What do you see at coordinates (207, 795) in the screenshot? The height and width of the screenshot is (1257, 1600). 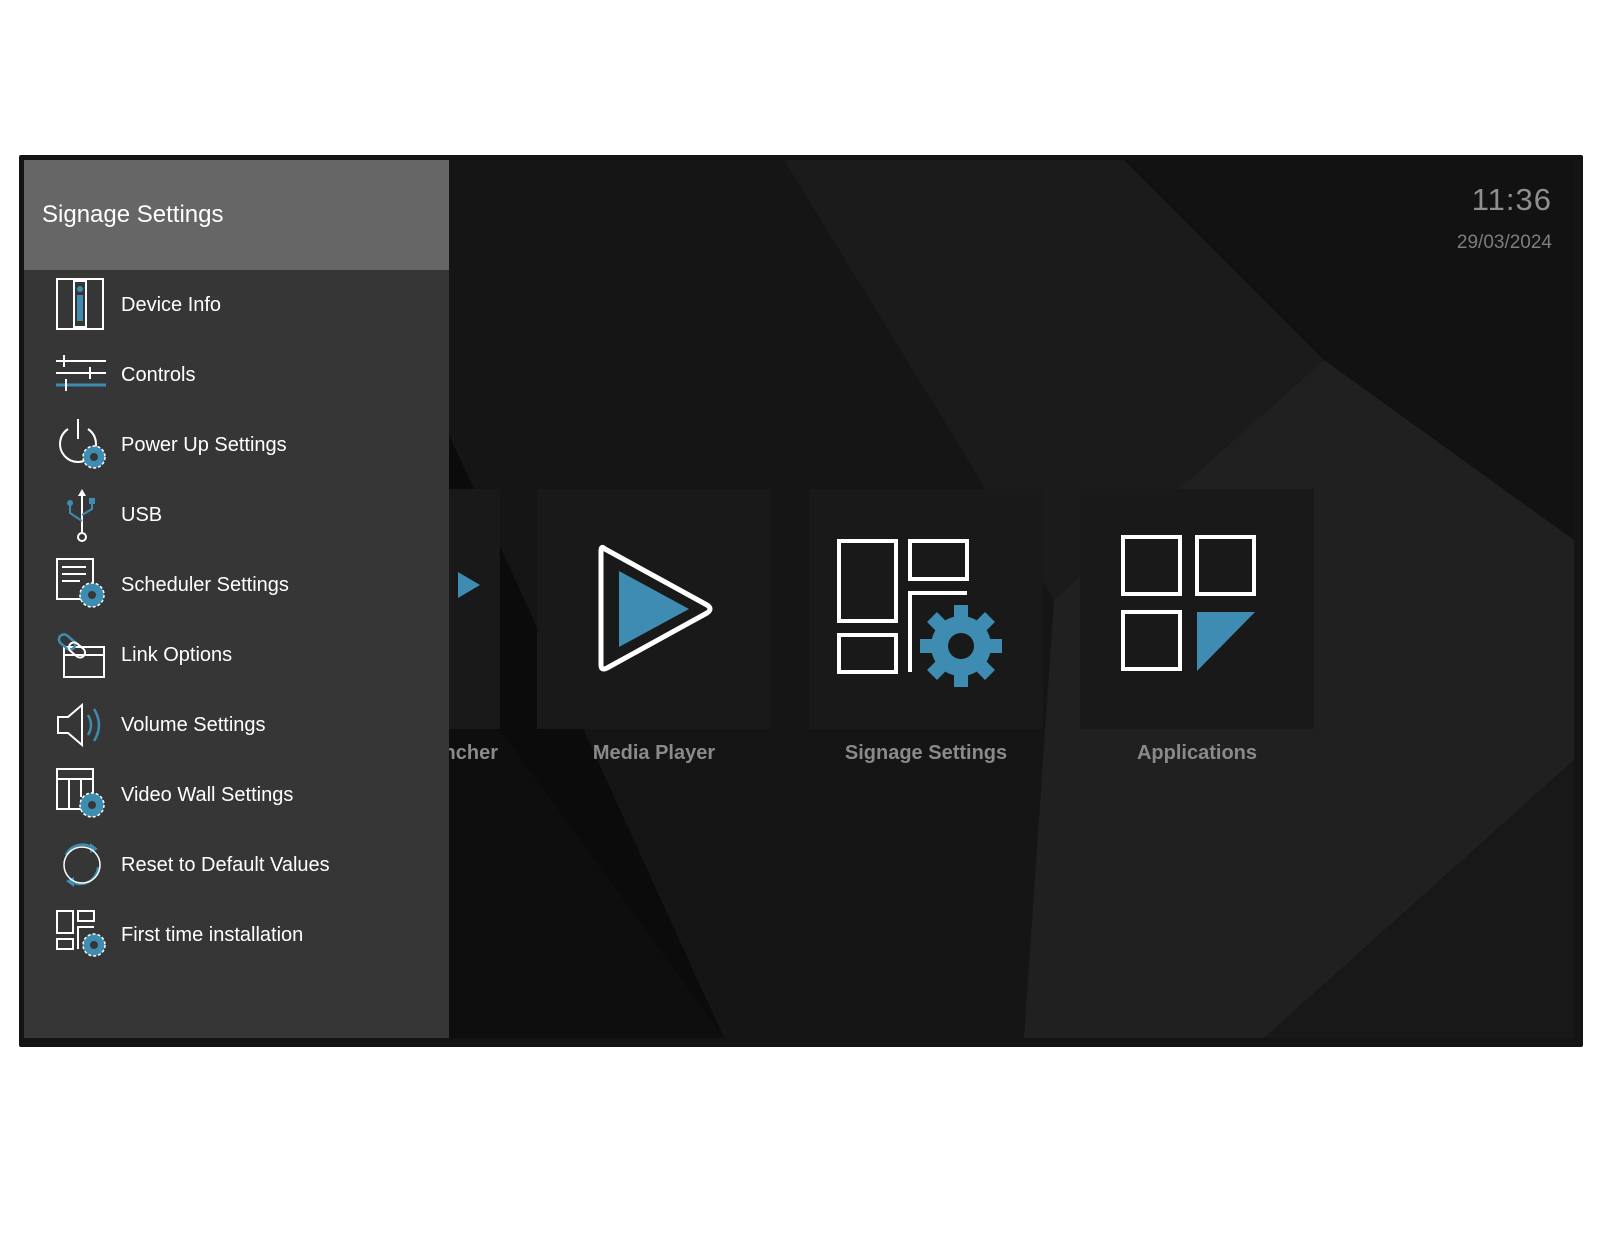 I see `menu-item-label: Video Wall Settings` at bounding box center [207, 795].